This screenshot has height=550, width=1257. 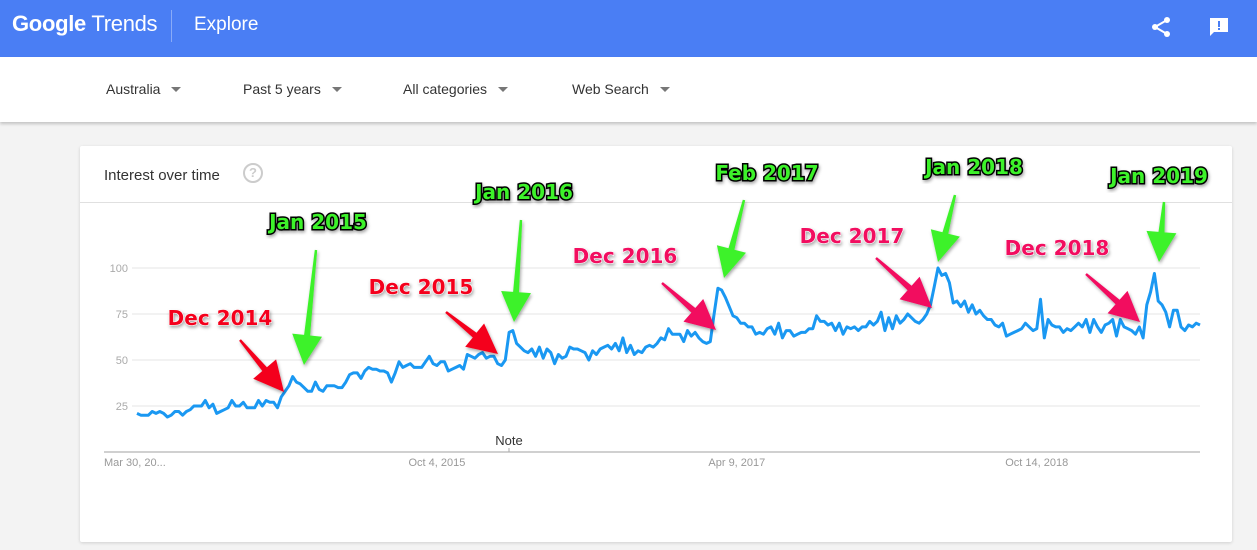 I want to click on y-tick-label: 100, so click(x=119, y=269).